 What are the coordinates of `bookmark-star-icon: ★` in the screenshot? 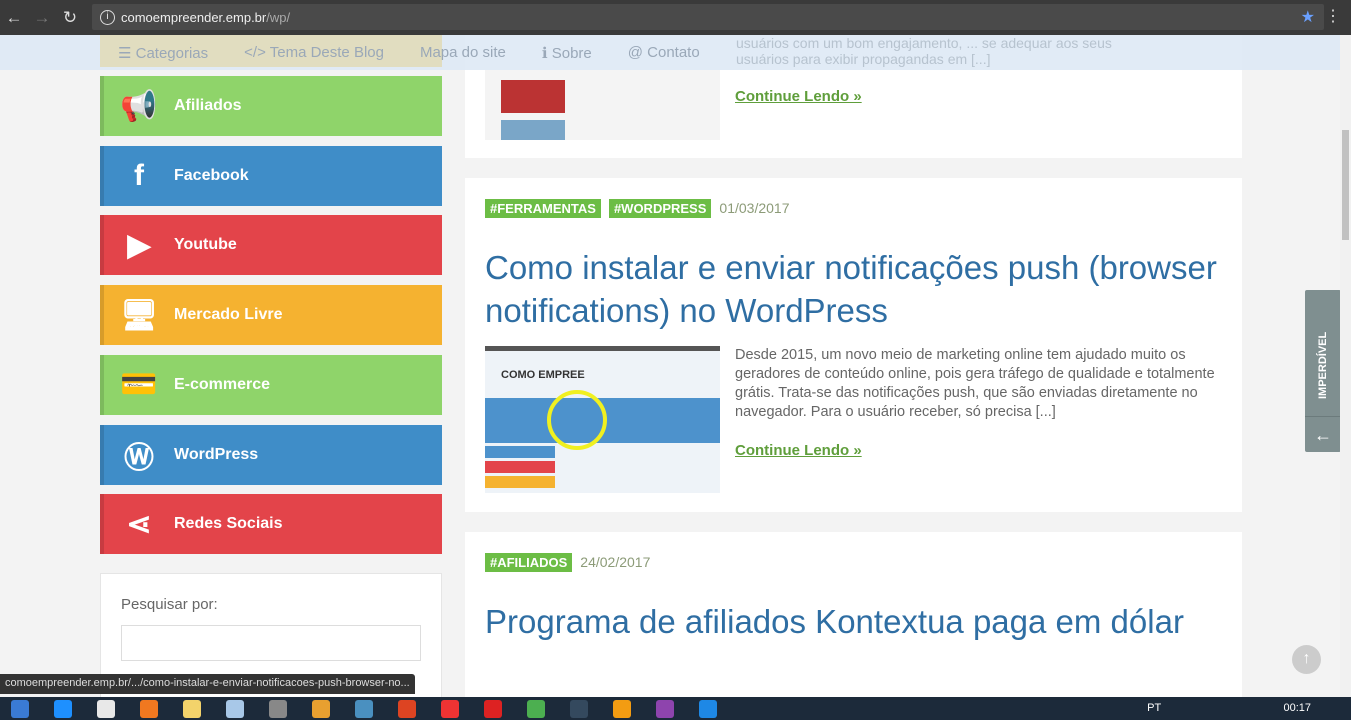 It's located at (1308, 17).